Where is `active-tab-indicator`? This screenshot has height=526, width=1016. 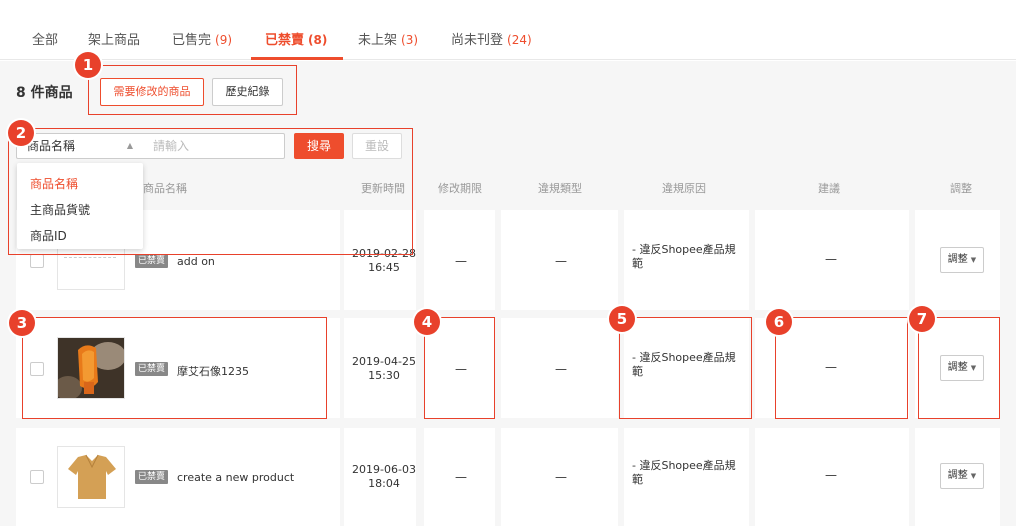 active-tab-indicator is located at coordinates (297, 58).